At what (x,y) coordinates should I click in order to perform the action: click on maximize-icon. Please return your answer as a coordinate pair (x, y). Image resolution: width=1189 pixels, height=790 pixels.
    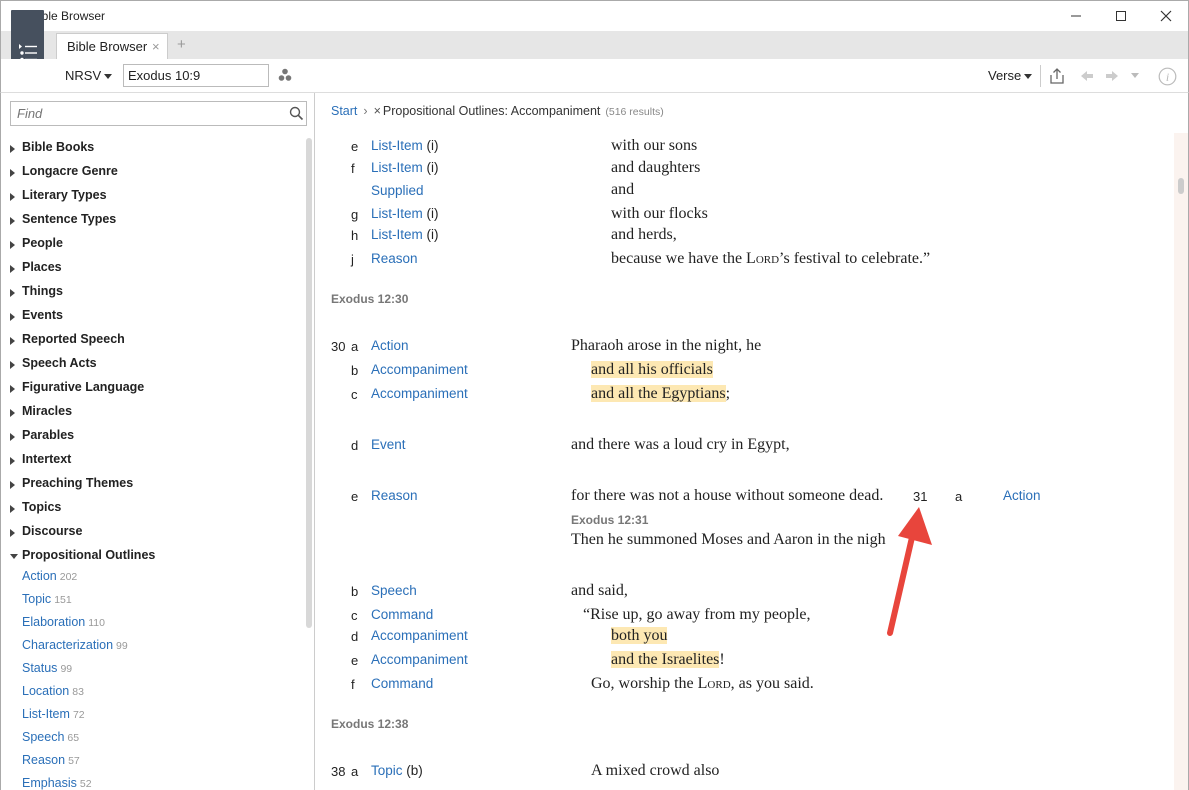
    Looking at the image, I should click on (1121, 16).